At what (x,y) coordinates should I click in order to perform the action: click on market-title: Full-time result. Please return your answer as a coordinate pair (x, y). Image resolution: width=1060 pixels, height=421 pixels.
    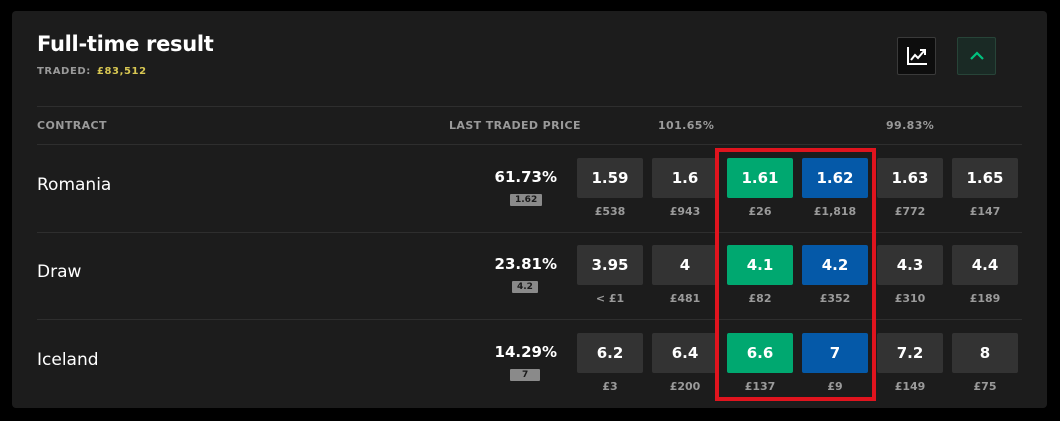
    Looking at the image, I should click on (125, 44).